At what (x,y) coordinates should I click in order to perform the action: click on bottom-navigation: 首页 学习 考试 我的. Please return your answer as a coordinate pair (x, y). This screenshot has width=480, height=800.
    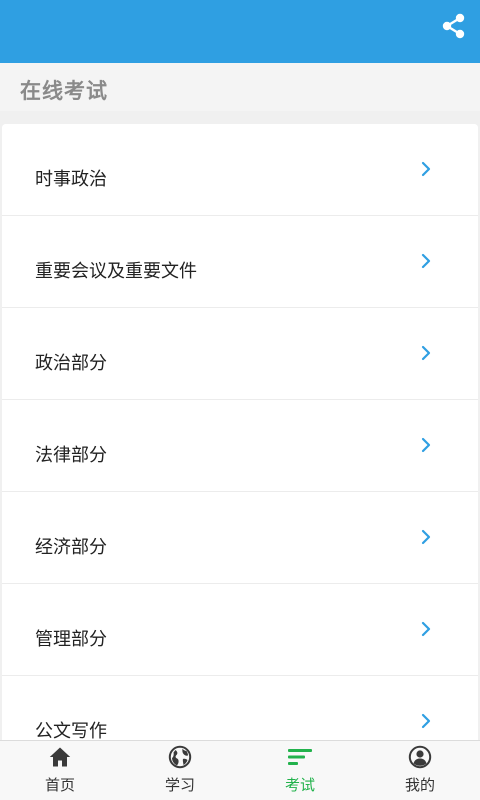
    Looking at the image, I should click on (240, 770).